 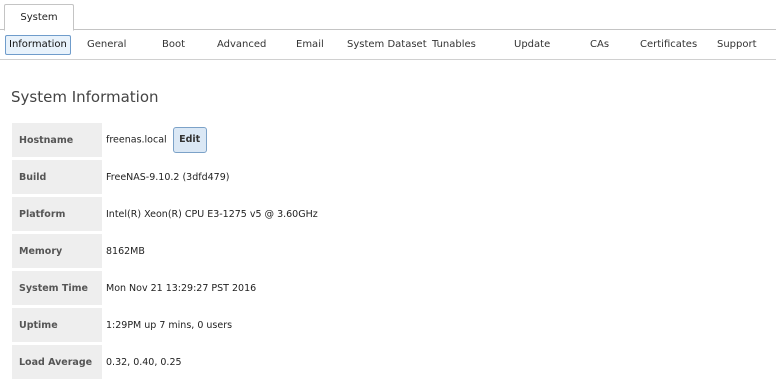 What do you see at coordinates (668, 45) in the screenshot?
I see `subtab-certificates: Certificates` at bounding box center [668, 45].